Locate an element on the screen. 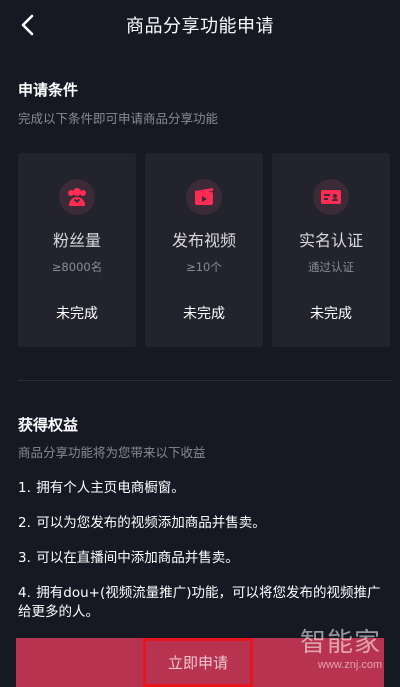  benefit-number: 4. is located at coordinates (24, 593).